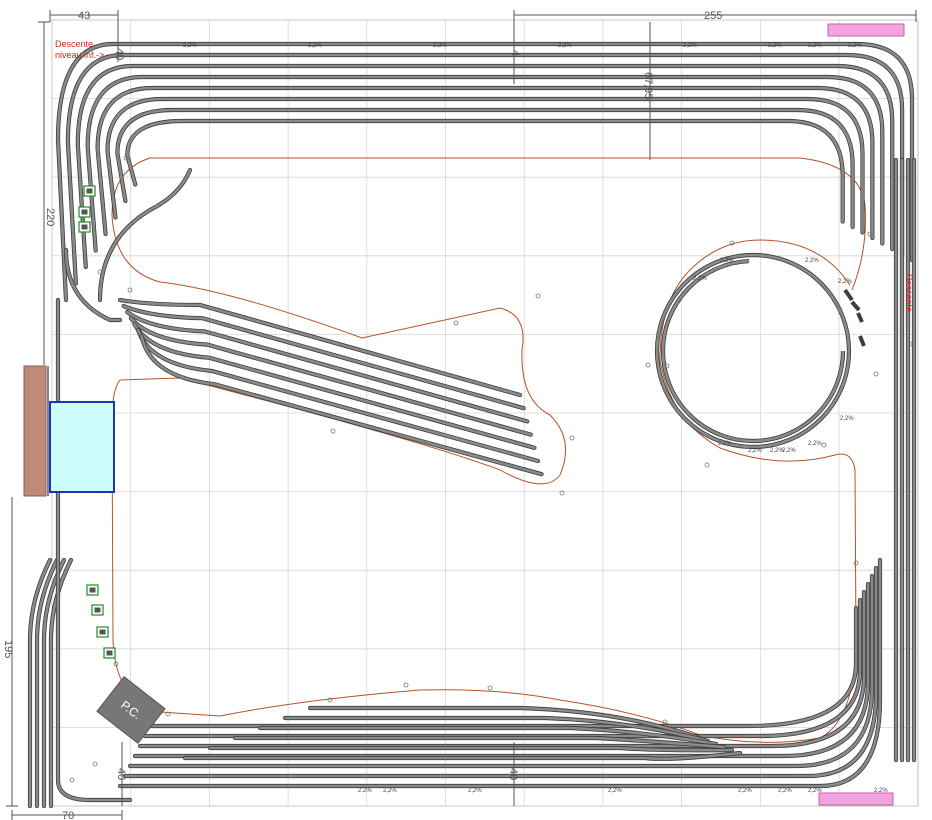  I want to click on pink-marker-top, so click(866, 30).